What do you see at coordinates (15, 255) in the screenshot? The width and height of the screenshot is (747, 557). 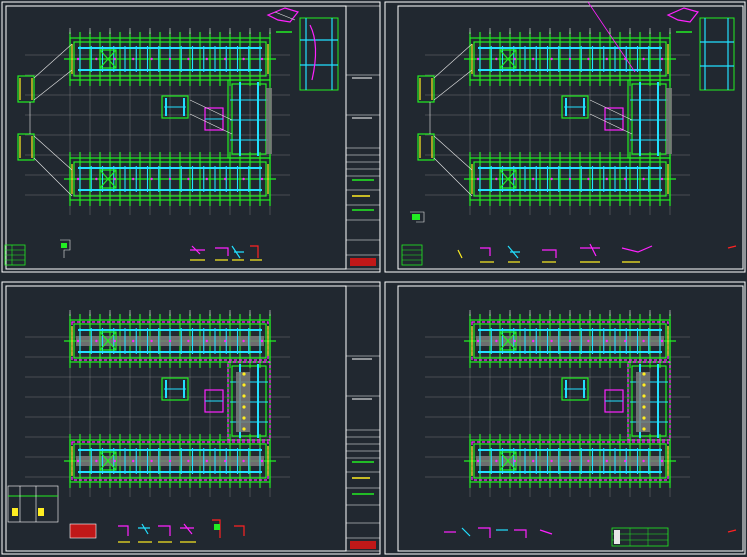 I see `legend-table-icon` at bounding box center [15, 255].